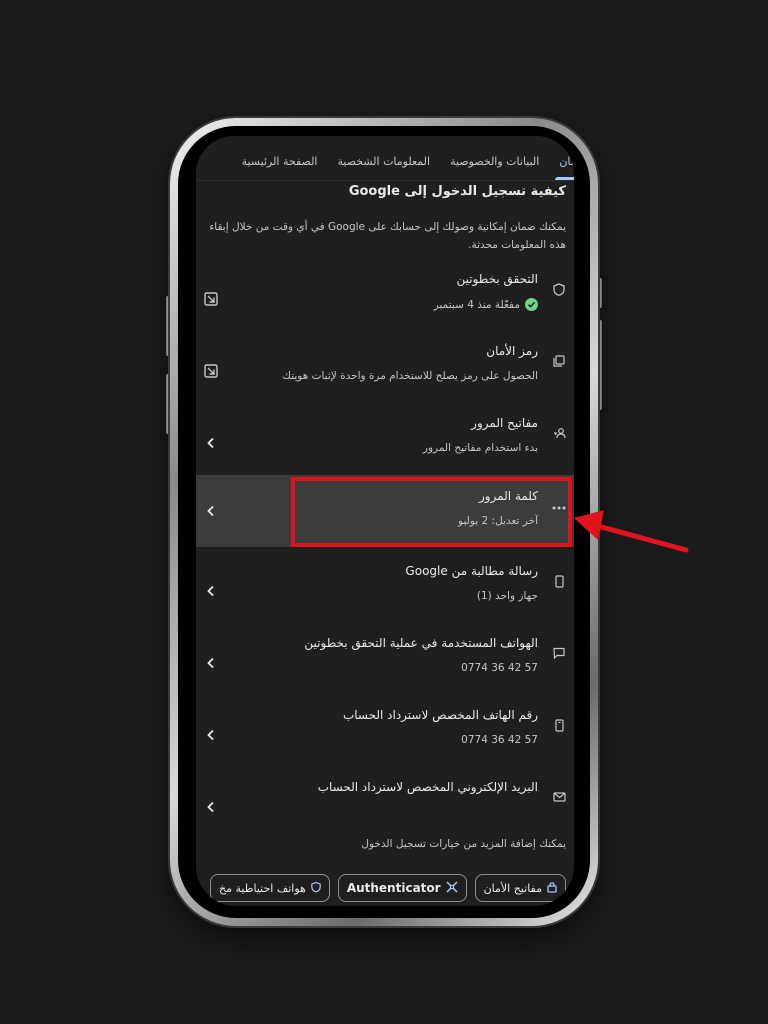 The height and width of the screenshot is (1024, 768). I want to click on mobile-icon, so click(559, 725).